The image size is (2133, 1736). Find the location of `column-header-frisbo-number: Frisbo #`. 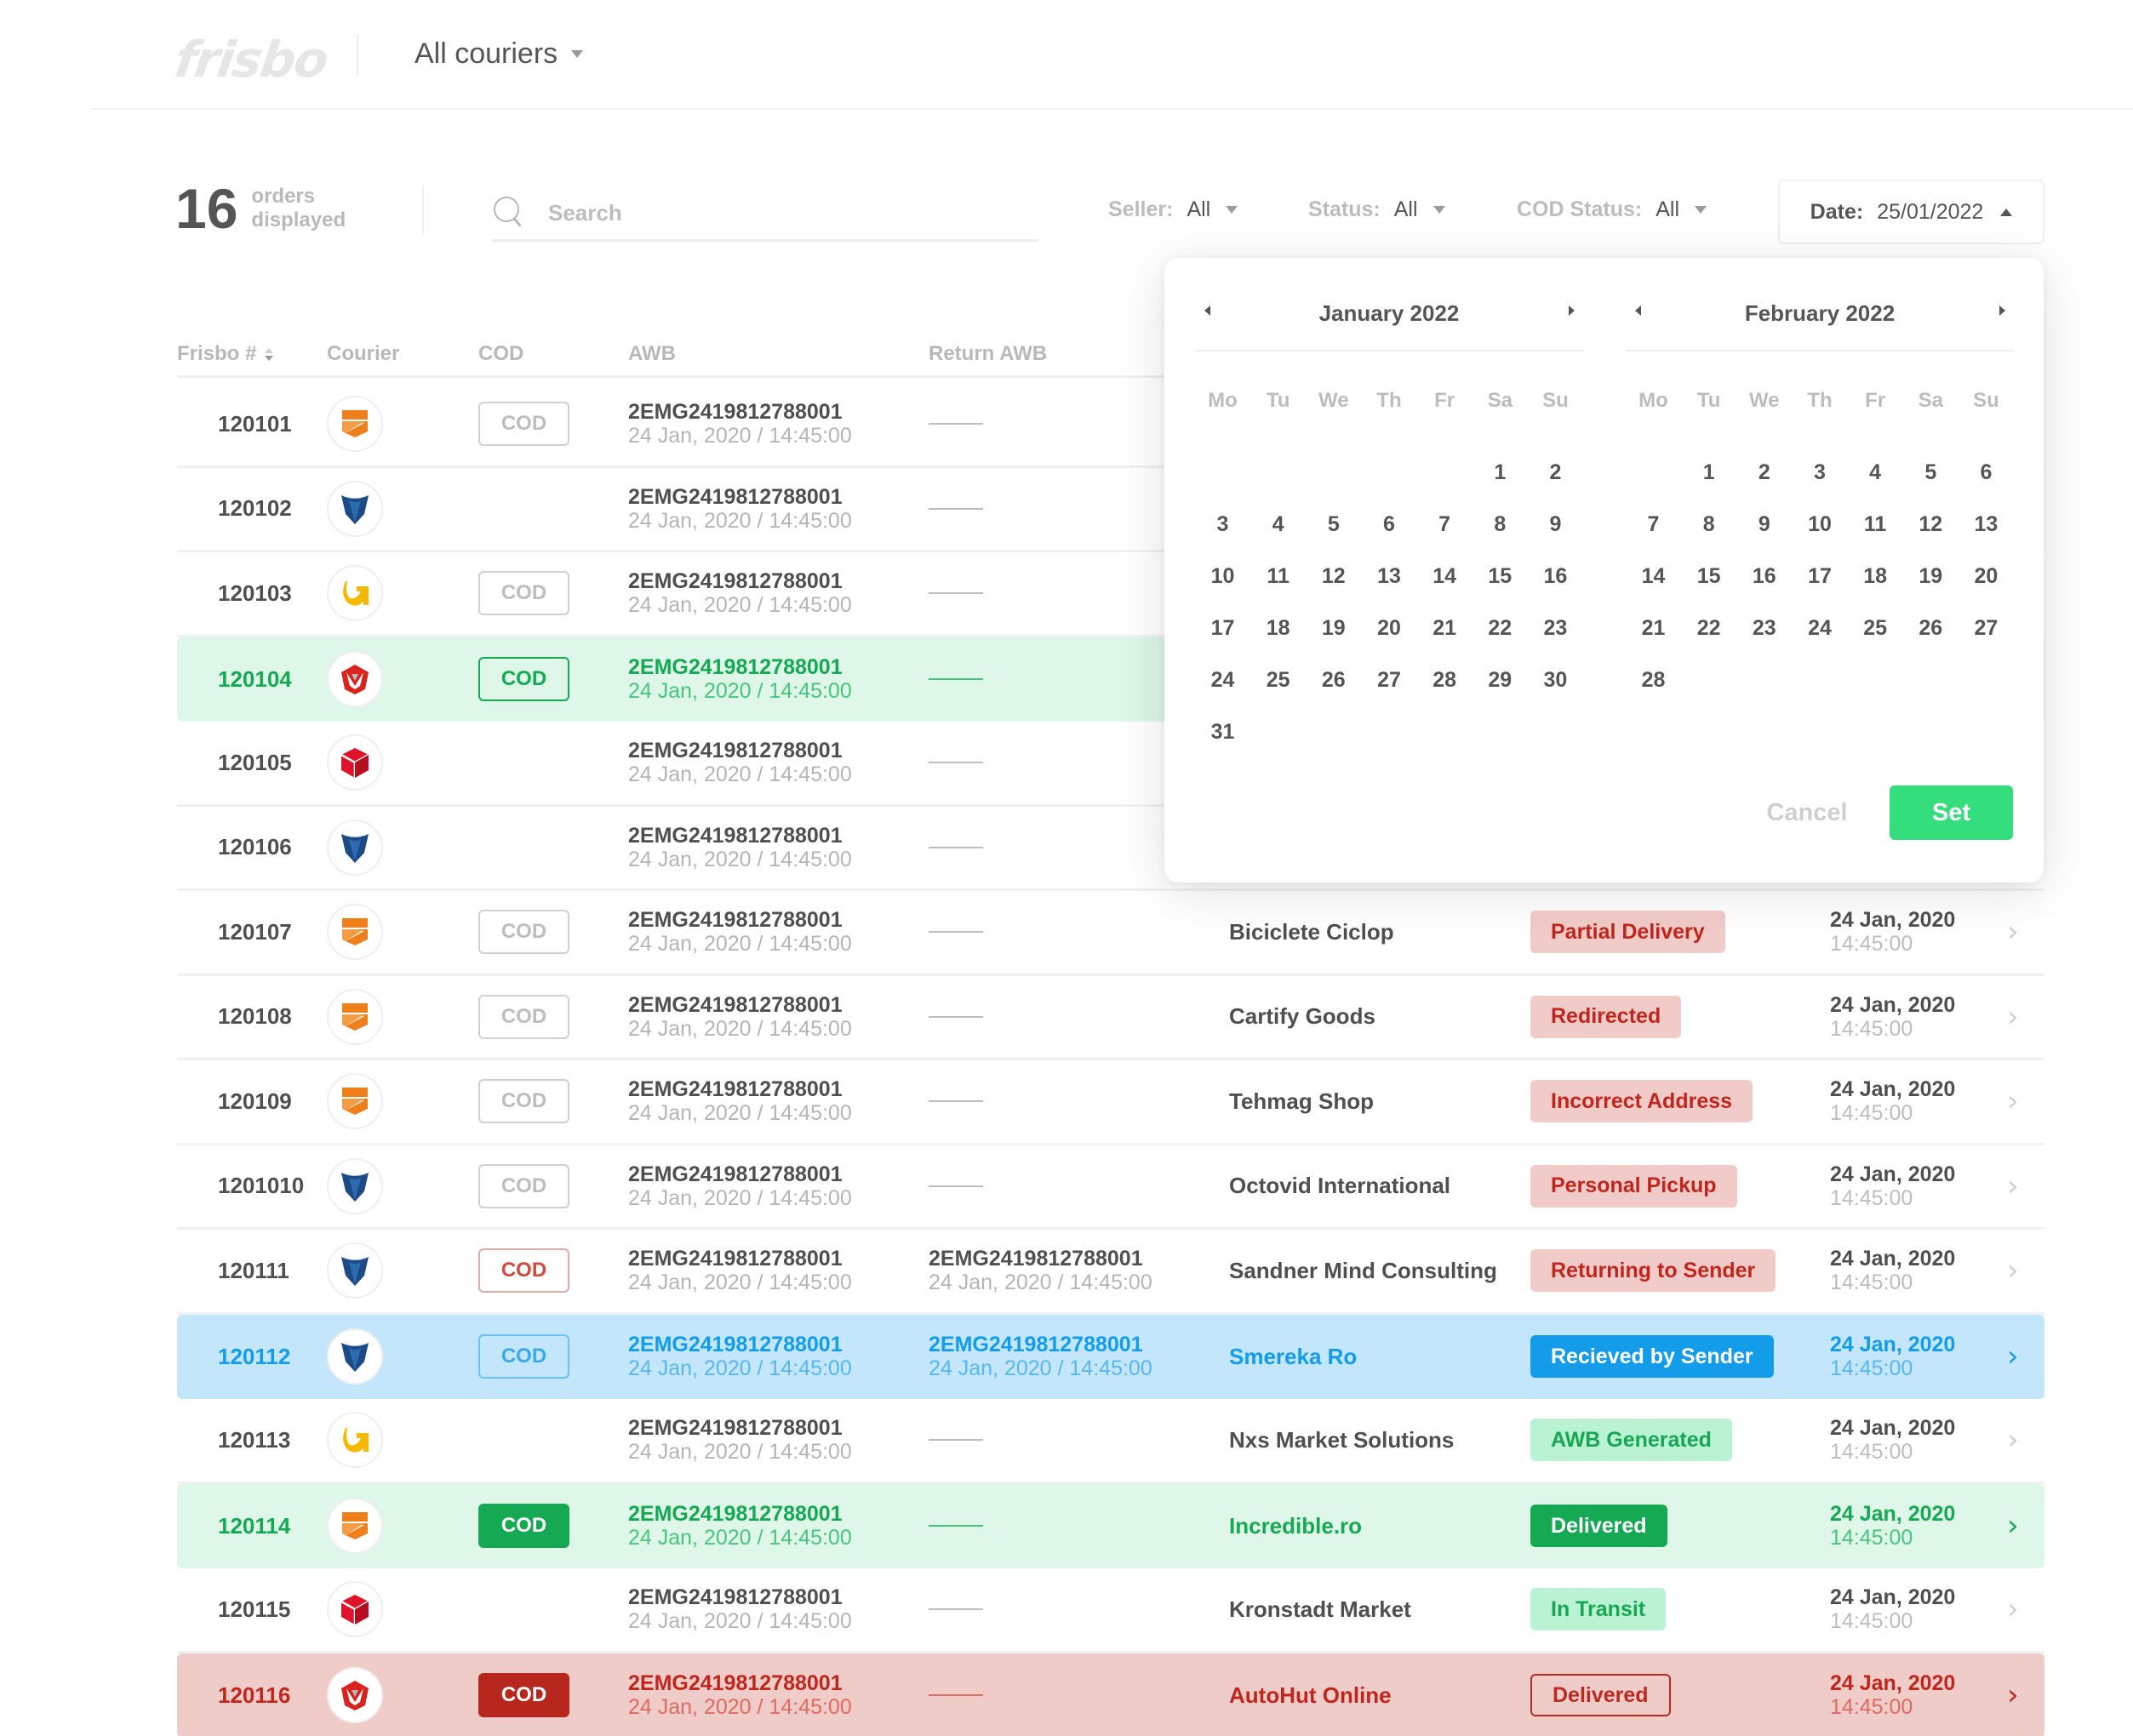

column-header-frisbo-number: Frisbo # is located at coordinates (225, 354).